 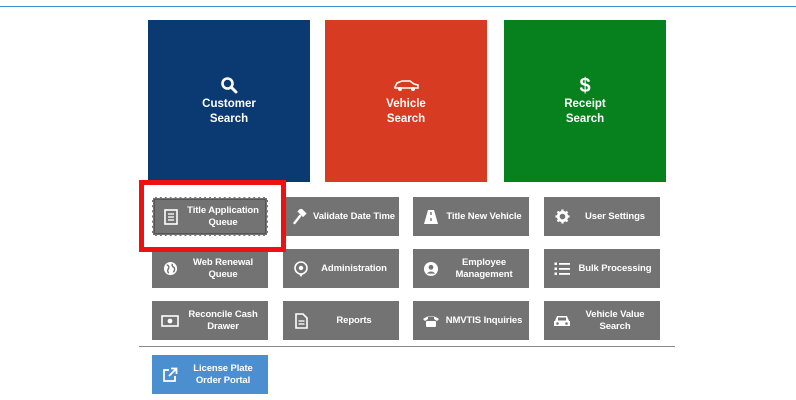 I want to click on button-label: Bulk Processing, so click(x=615, y=268).